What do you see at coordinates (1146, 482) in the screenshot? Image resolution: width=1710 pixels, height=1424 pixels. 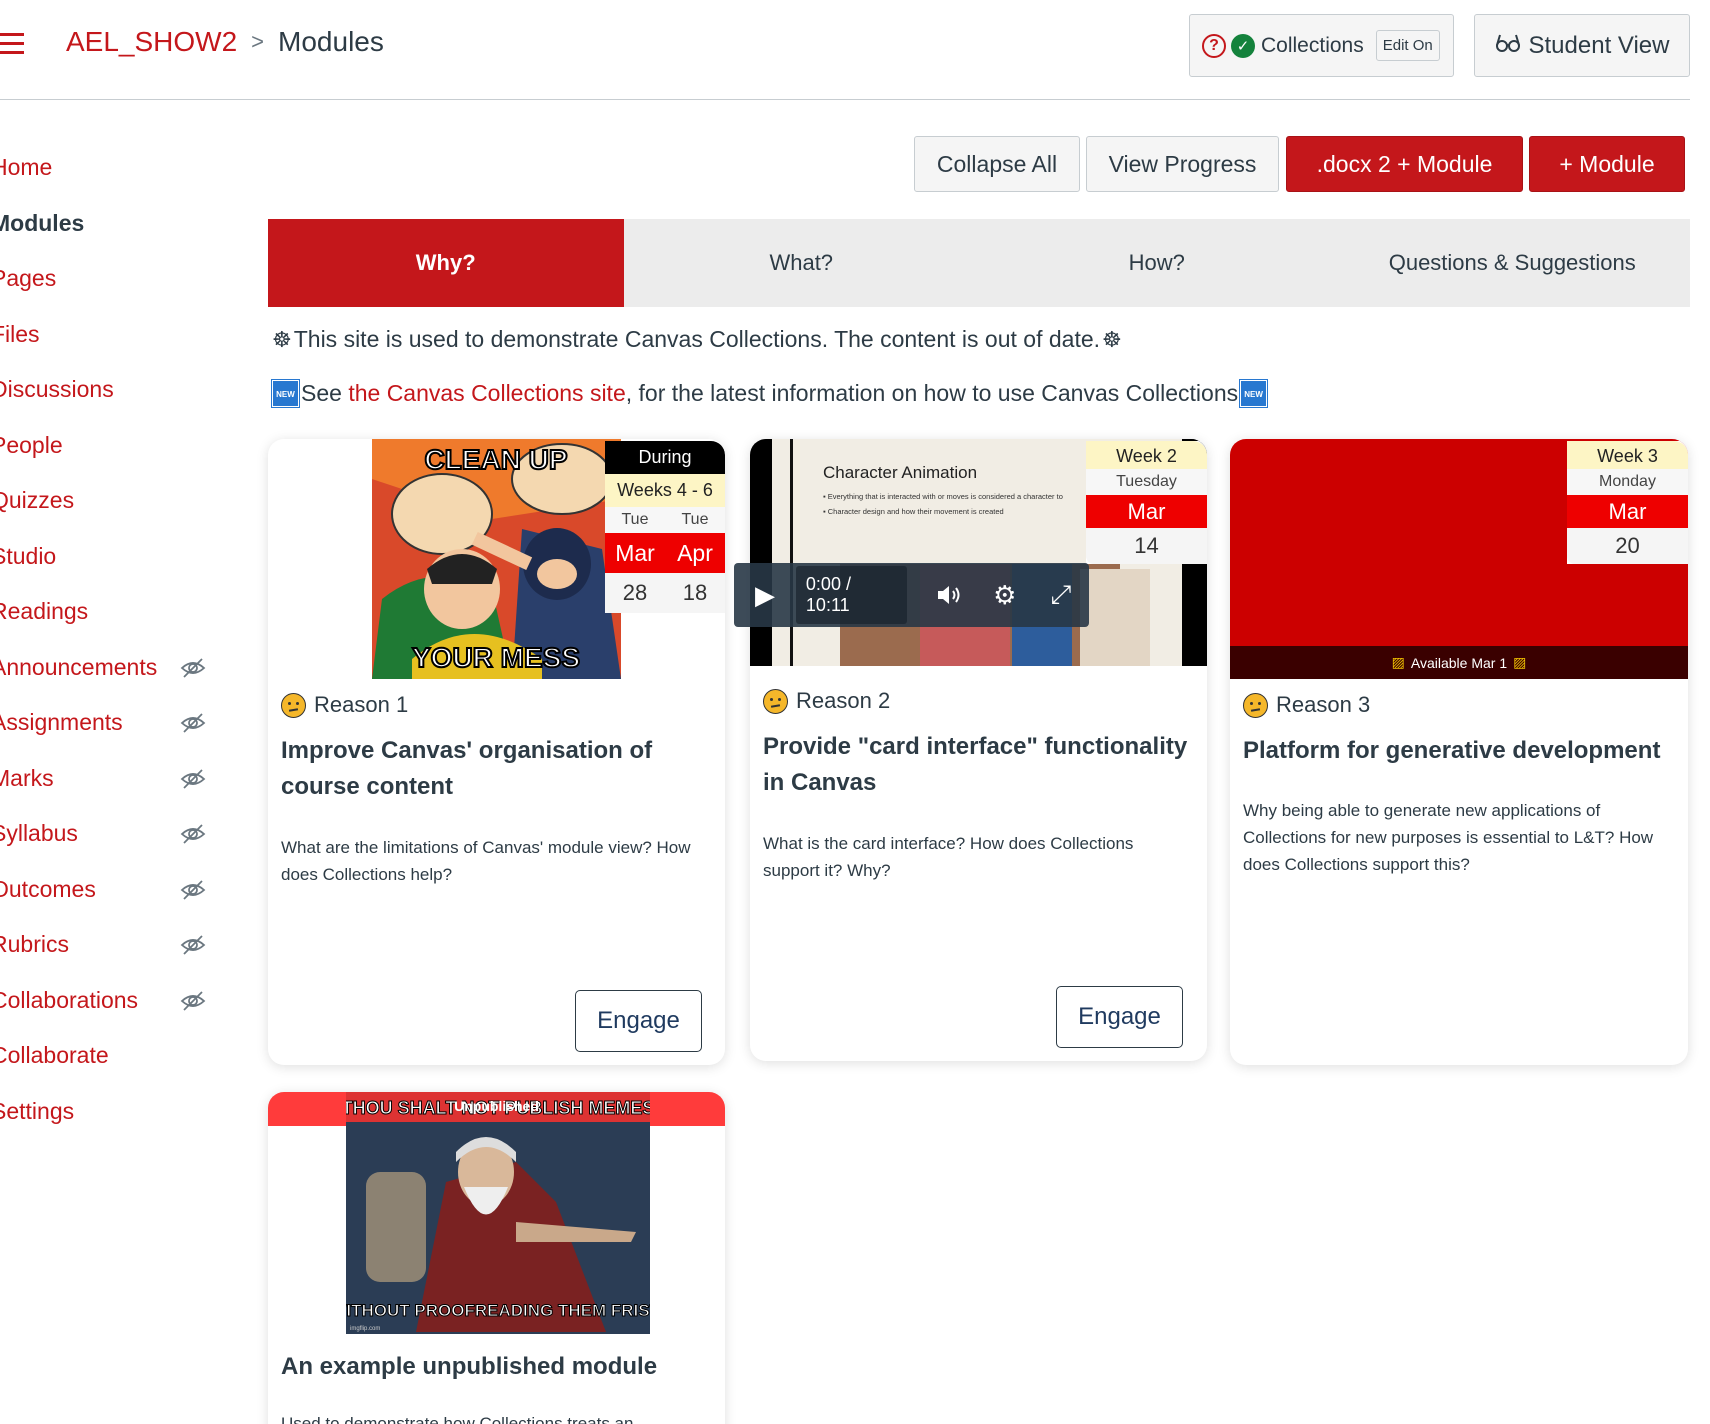 I see `date-day: Tuesday` at bounding box center [1146, 482].